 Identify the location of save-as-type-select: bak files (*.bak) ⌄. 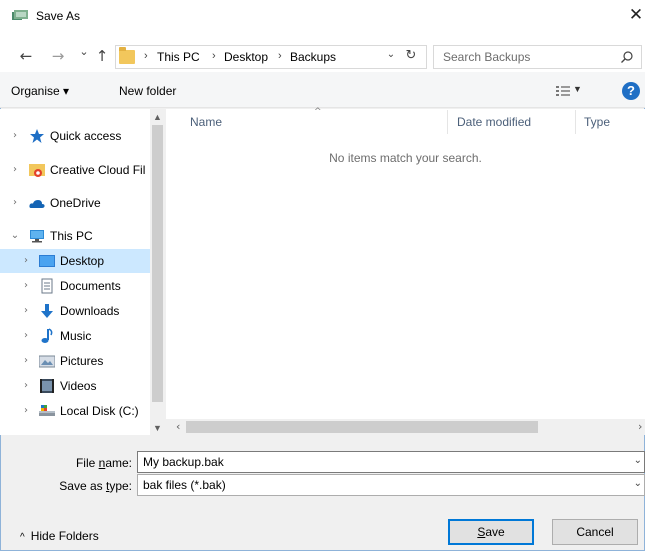
(391, 485).